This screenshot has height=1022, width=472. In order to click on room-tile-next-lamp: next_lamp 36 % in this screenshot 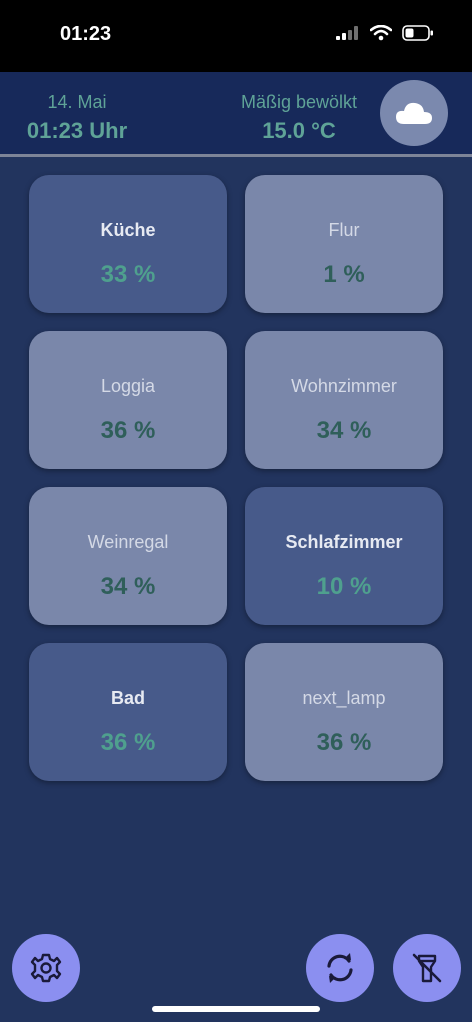, I will do `click(344, 712)`.